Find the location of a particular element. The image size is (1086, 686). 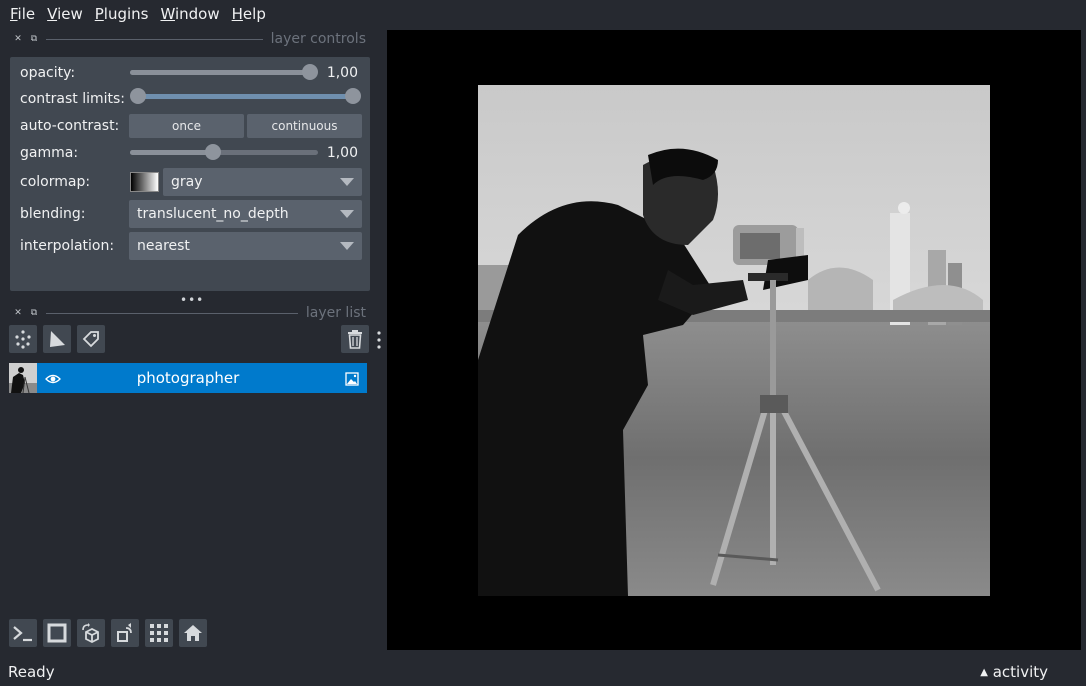

blending-label: blending: is located at coordinates (53, 214).